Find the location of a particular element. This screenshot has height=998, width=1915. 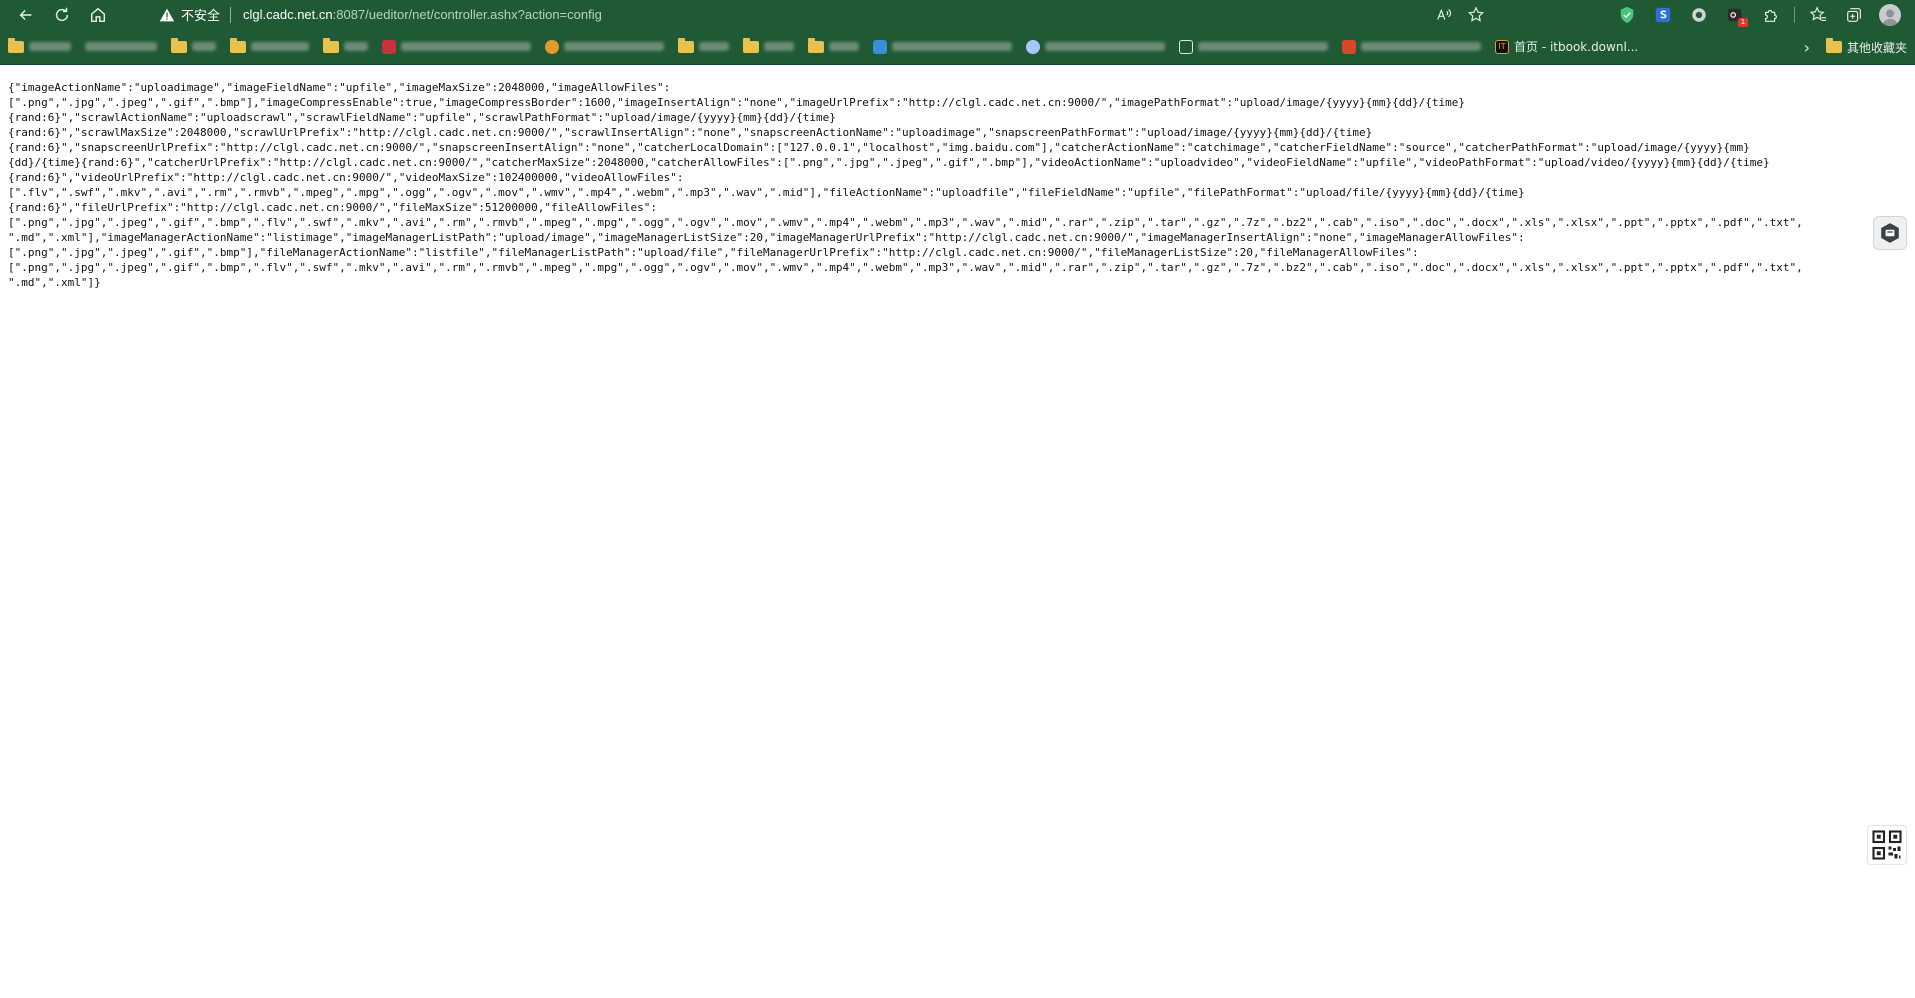

profile-avatar-icon is located at coordinates (1890, 15).